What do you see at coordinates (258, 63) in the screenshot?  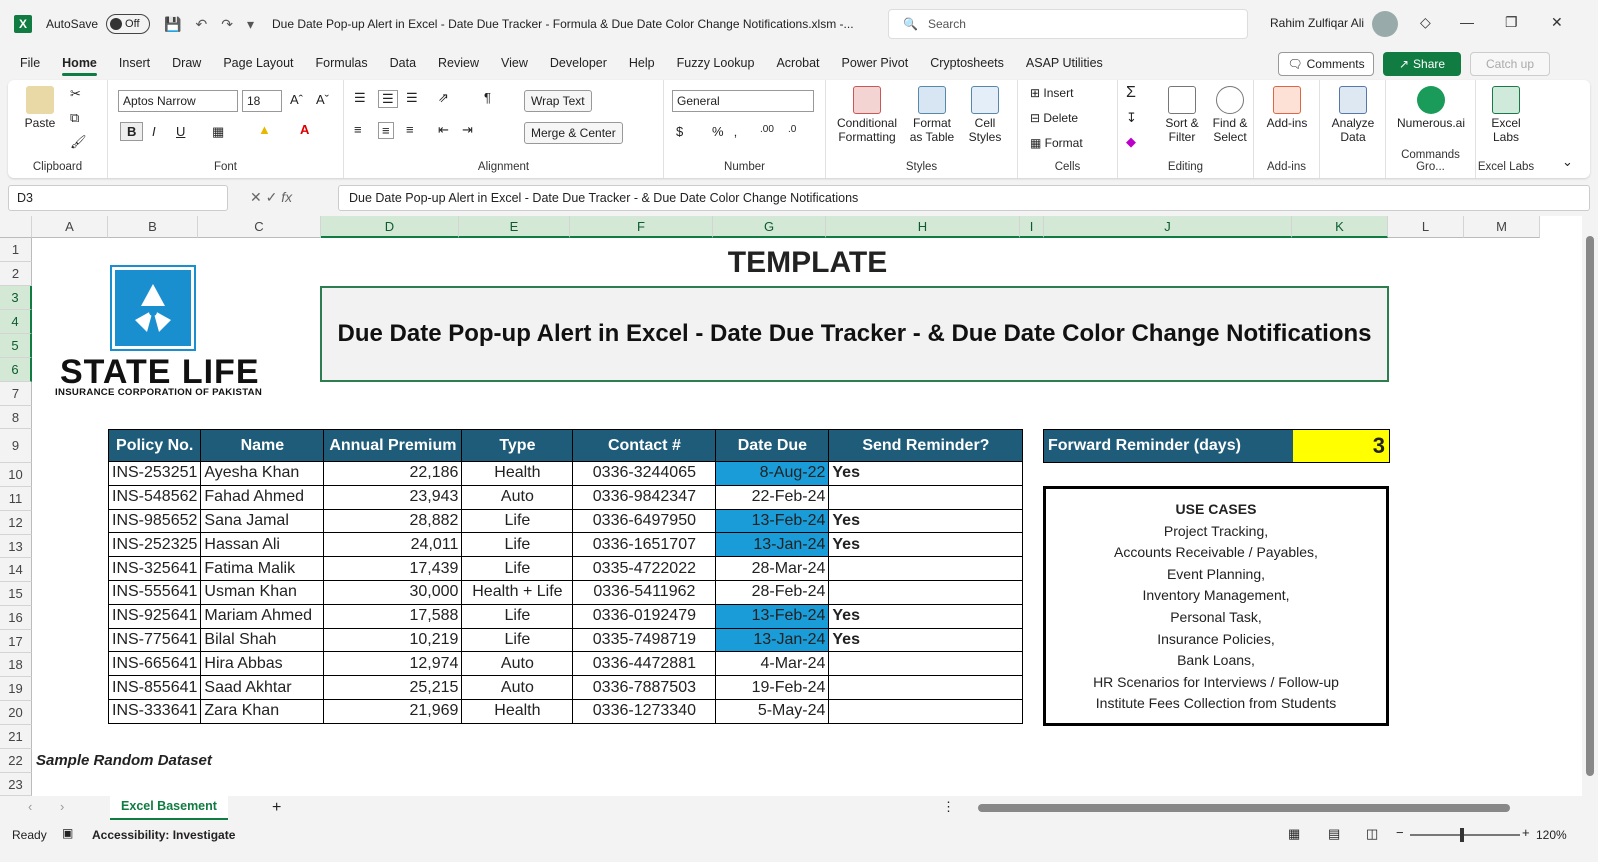 I see `tab-page-layout: Page Layout` at bounding box center [258, 63].